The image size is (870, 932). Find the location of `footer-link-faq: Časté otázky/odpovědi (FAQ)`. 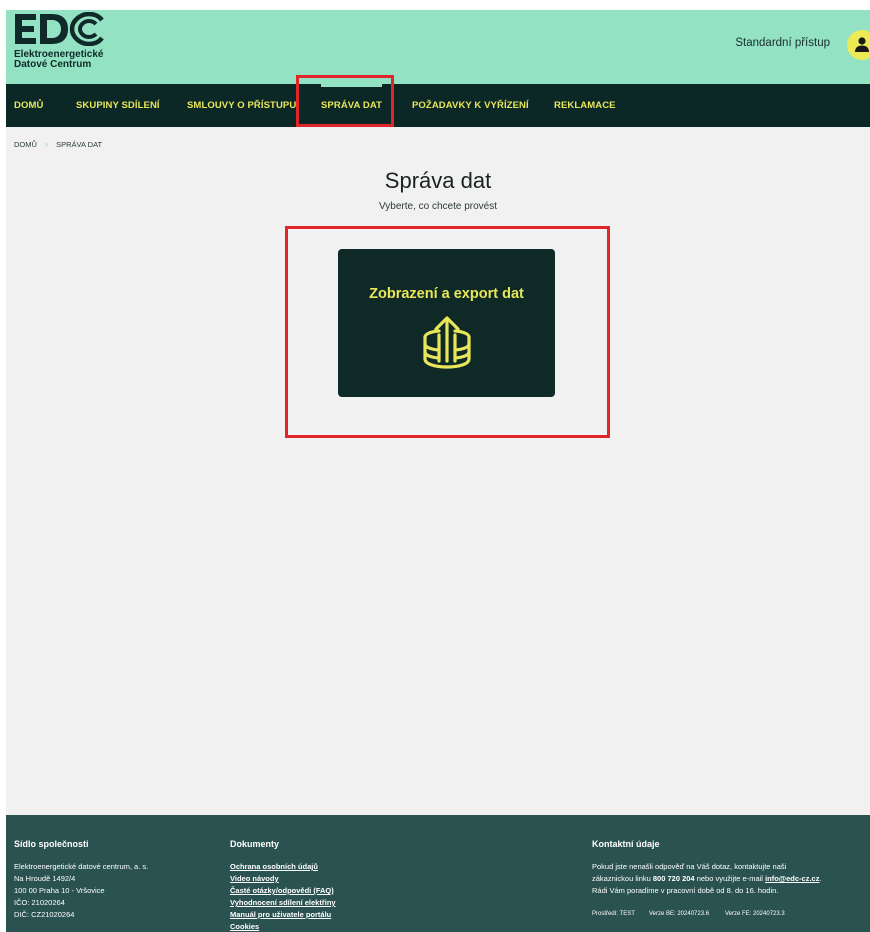

footer-link-faq: Časté otázky/odpovědi (FAQ) is located at coordinates (282, 890).